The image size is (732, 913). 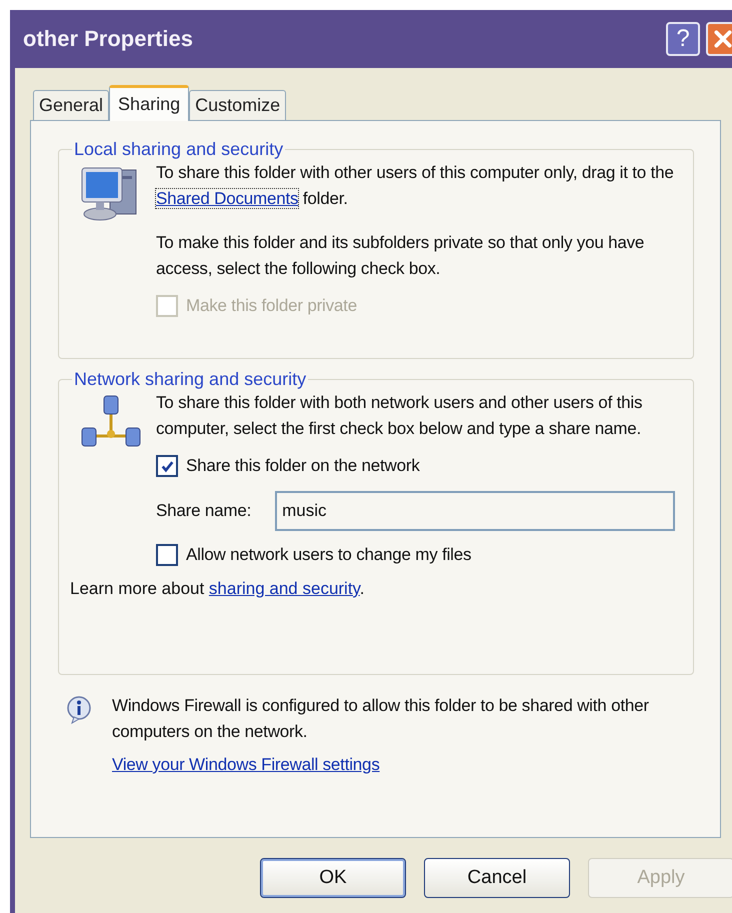 I want to click on tab: Customize, so click(x=237, y=105).